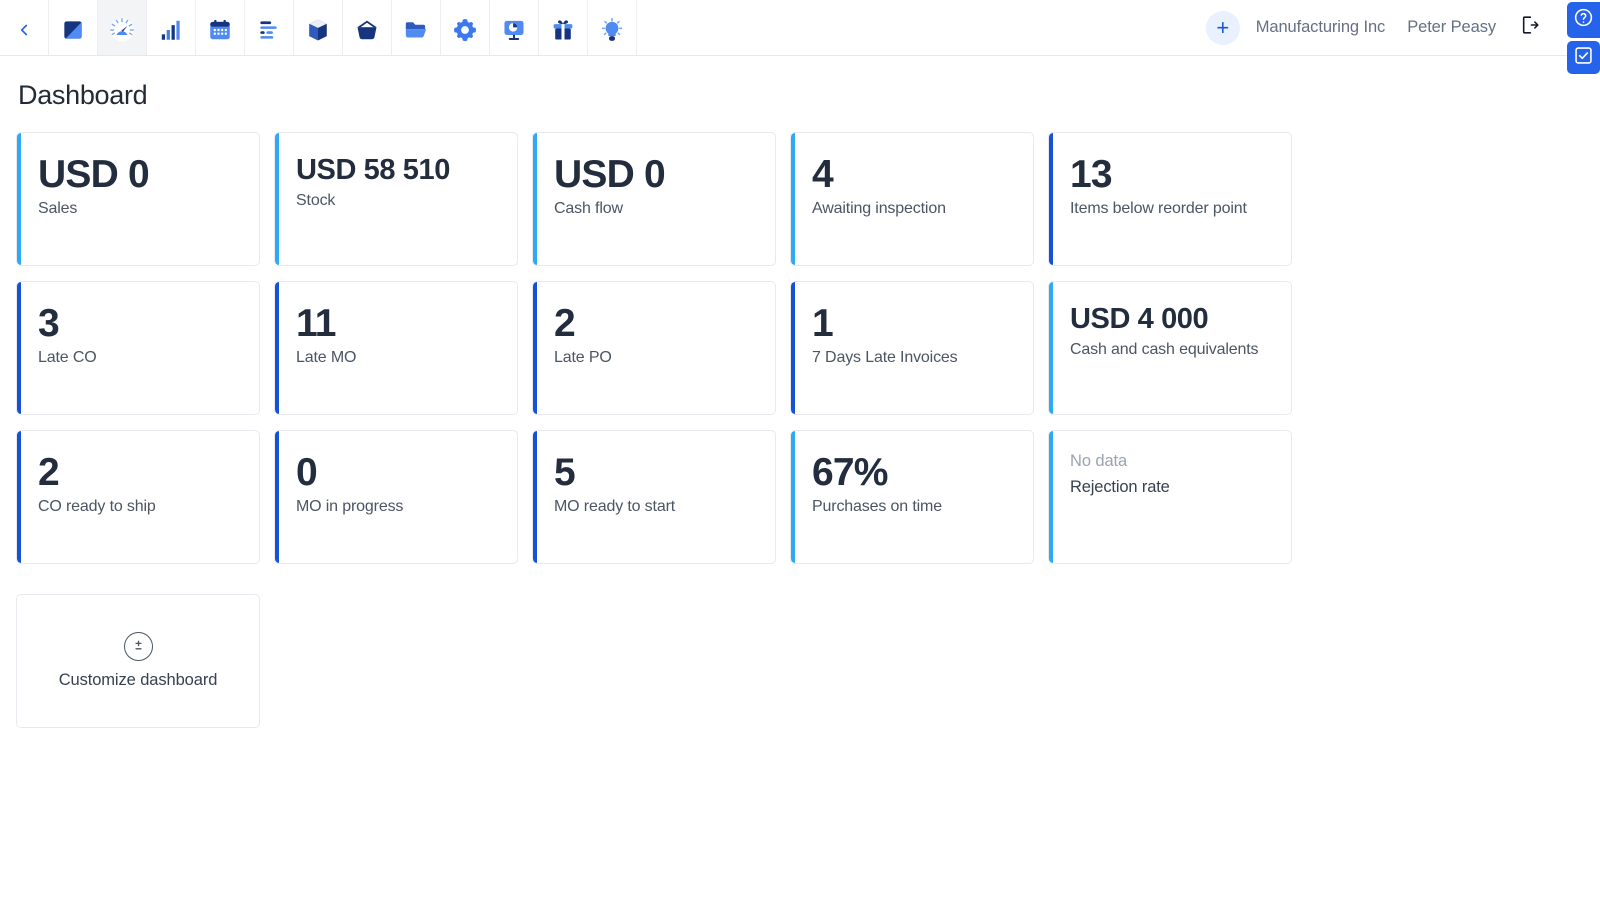 This screenshot has height=900, width=1600. Describe the element at coordinates (350, 506) in the screenshot. I see `card-label: MO in progress` at that location.